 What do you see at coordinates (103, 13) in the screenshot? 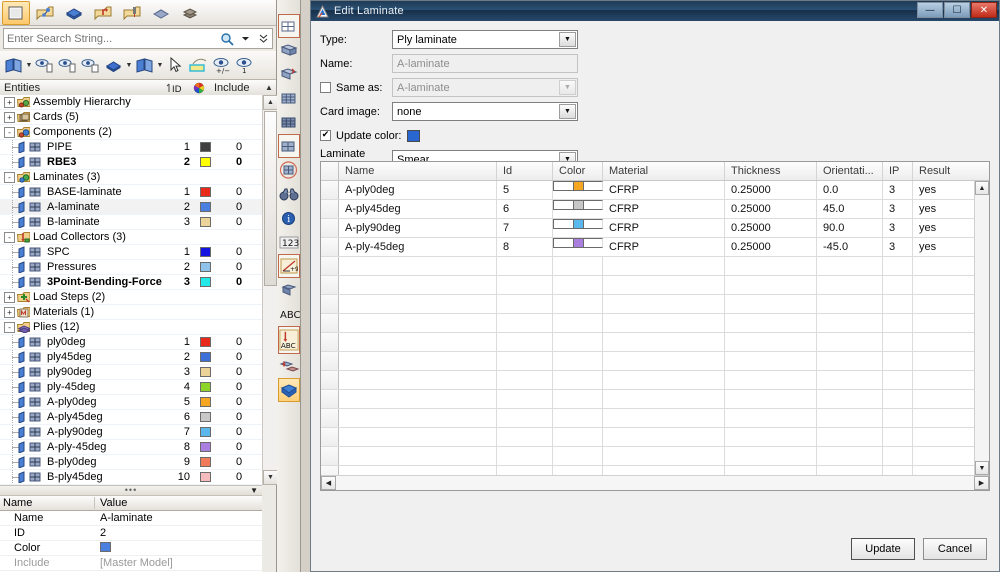
I see `solver-browser-tab` at bounding box center [103, 13].